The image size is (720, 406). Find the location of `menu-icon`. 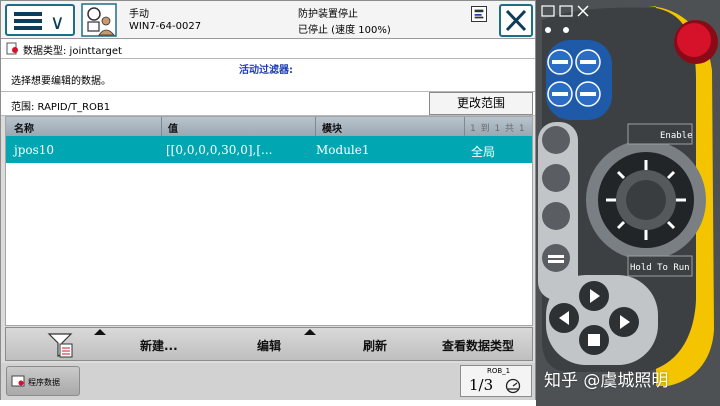

menu-icon is located at coordinates (28, 21).